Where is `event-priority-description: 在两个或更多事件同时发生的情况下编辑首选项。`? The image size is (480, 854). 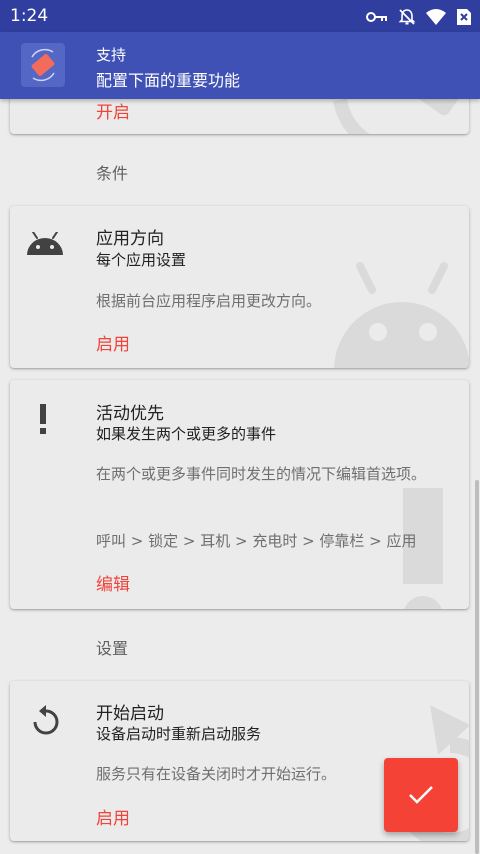
event-priority-description: 在两个或更多事件同时发生的情况下编辑首选项。 is located at coordinates (261, 474).